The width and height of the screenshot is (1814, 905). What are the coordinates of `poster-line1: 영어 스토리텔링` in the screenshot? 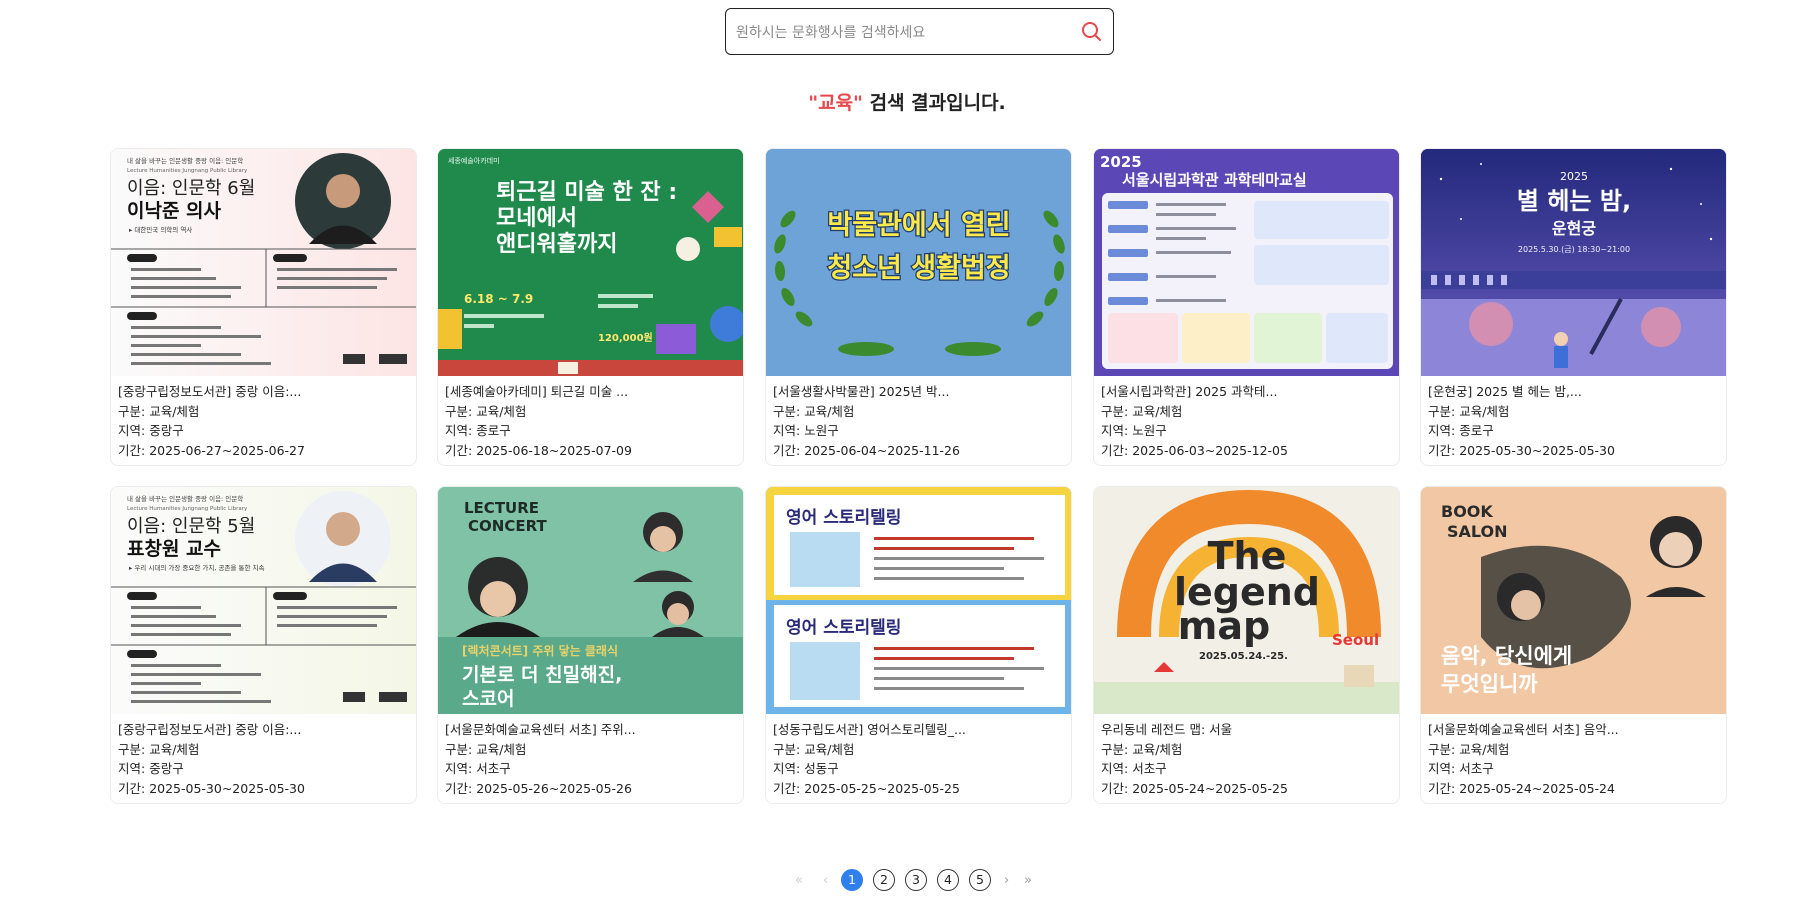 It's located at (843, 518).